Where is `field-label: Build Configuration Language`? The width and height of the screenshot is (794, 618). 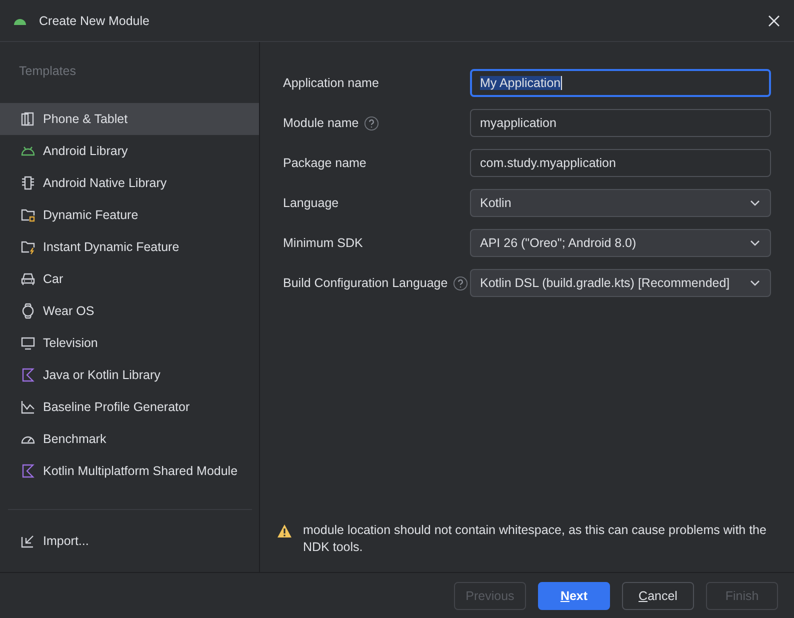
field-label: Build Configuration Language is located at coordinates (365, 283).